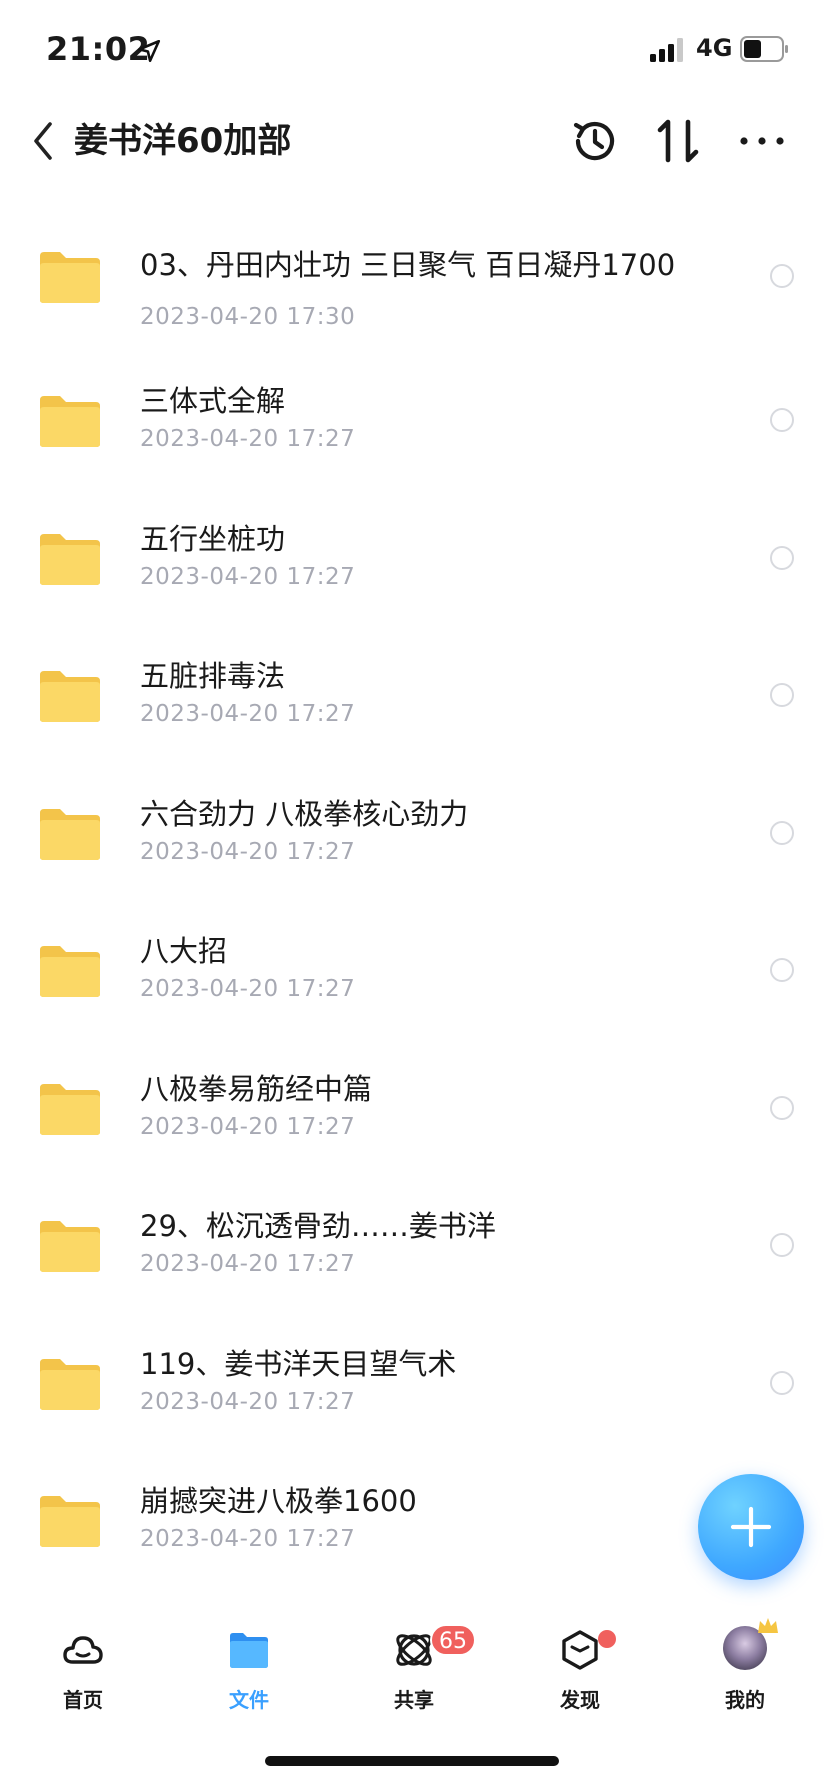 The width and height of the screenshot is (828, 1792). Describe the element at coordinates (580, 1700) in the screenshot. I see `tab-label: 发现` at that location.